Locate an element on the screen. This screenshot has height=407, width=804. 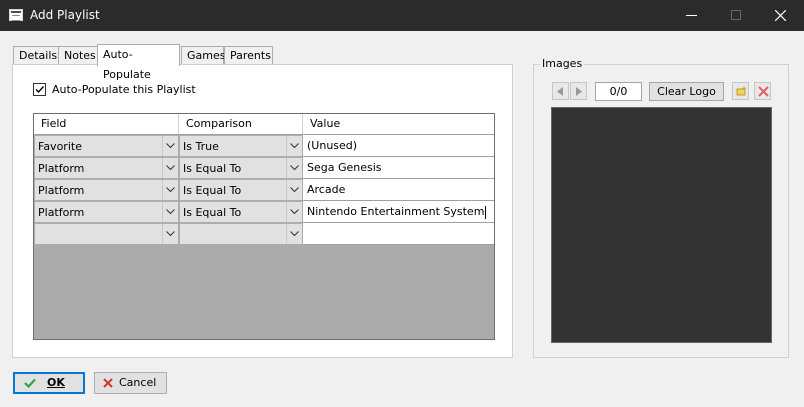
grid-row-new is located at coordinates (264, 234).